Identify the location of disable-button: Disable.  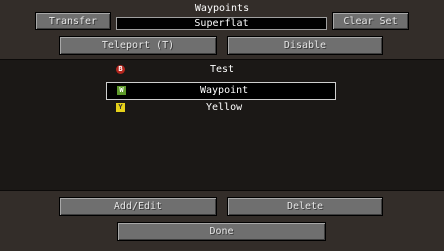
(305, 45).